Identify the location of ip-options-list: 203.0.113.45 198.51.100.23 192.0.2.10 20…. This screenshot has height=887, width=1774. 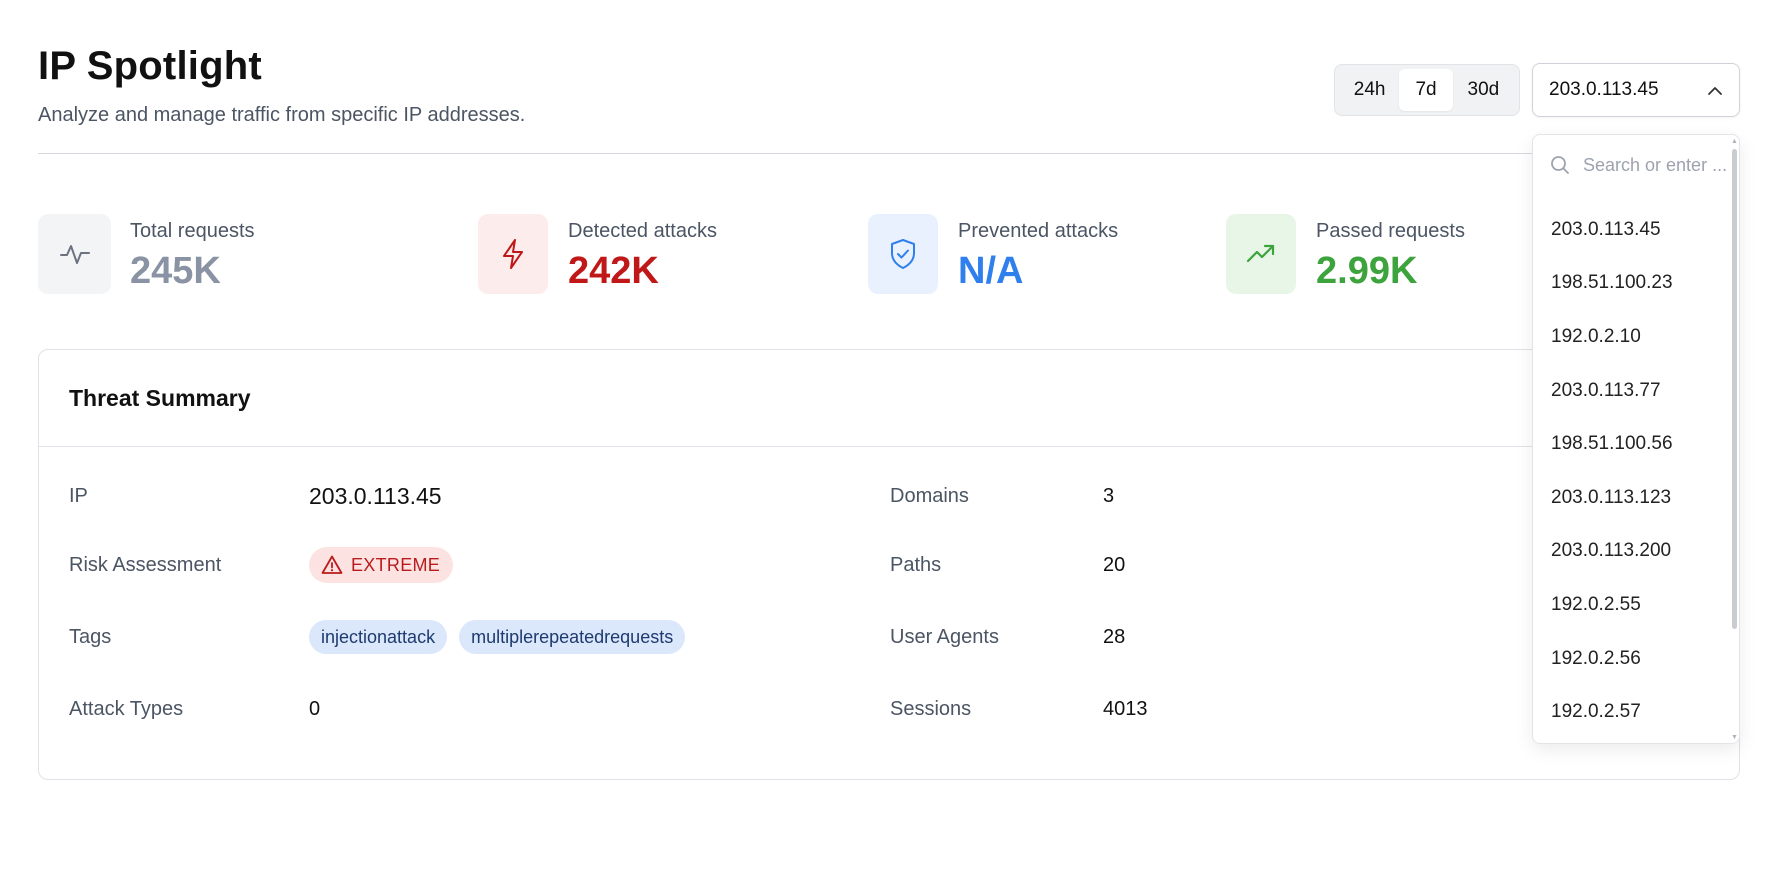
(1636, 471).